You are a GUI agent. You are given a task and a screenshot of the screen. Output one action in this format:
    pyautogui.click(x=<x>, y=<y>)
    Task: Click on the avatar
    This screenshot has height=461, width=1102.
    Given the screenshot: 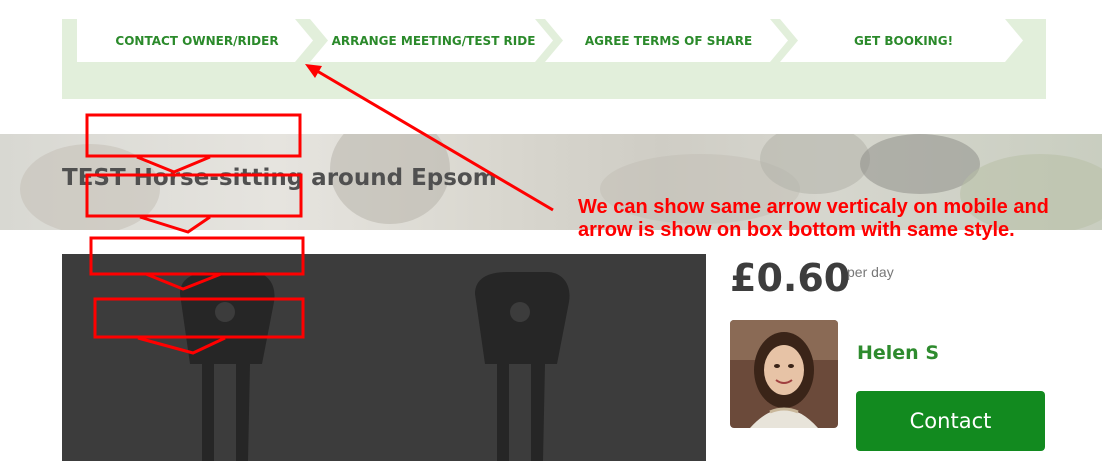 What is the action you would take?
    pyautogui.click(x=784, y=374)
    